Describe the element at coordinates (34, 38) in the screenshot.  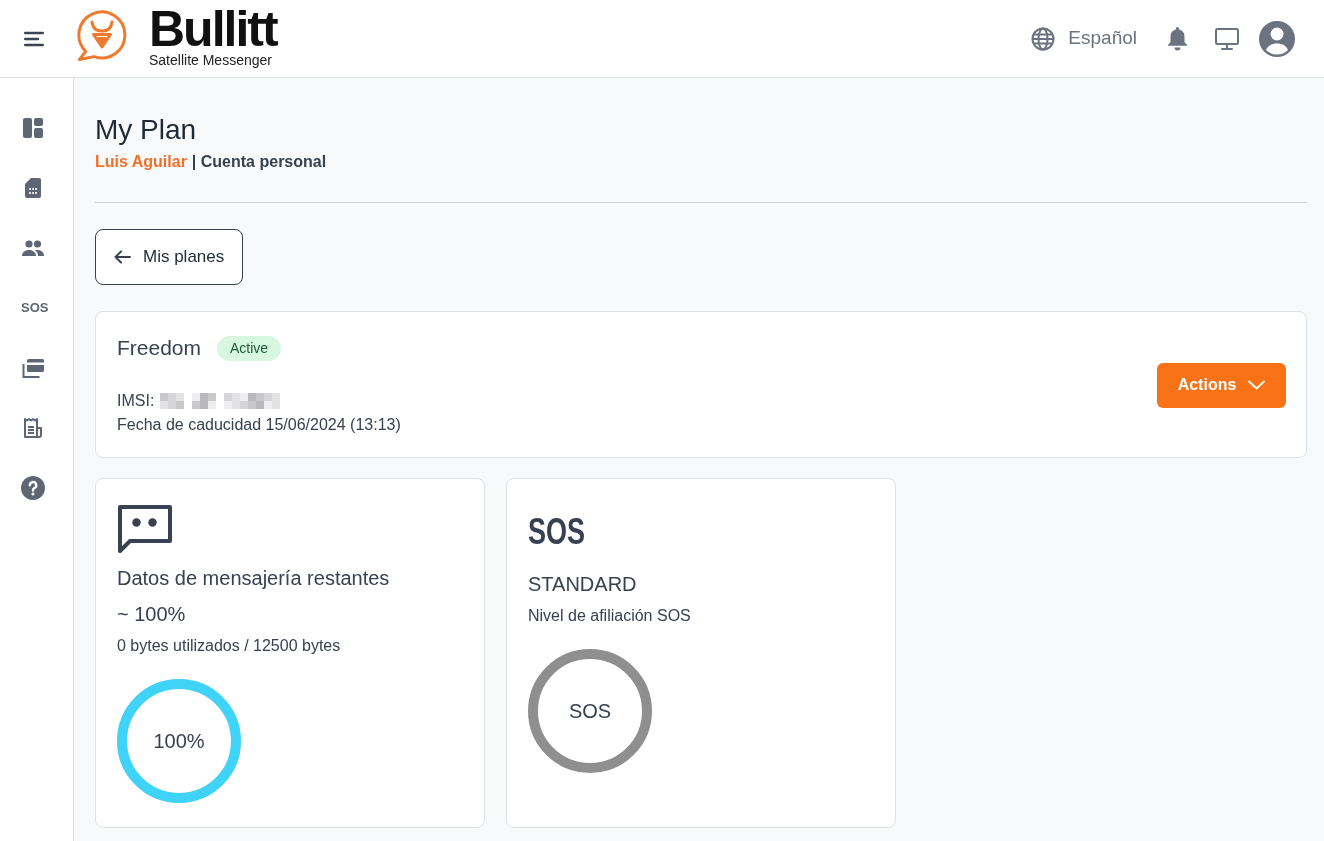
I see `menu-icon` at that location.